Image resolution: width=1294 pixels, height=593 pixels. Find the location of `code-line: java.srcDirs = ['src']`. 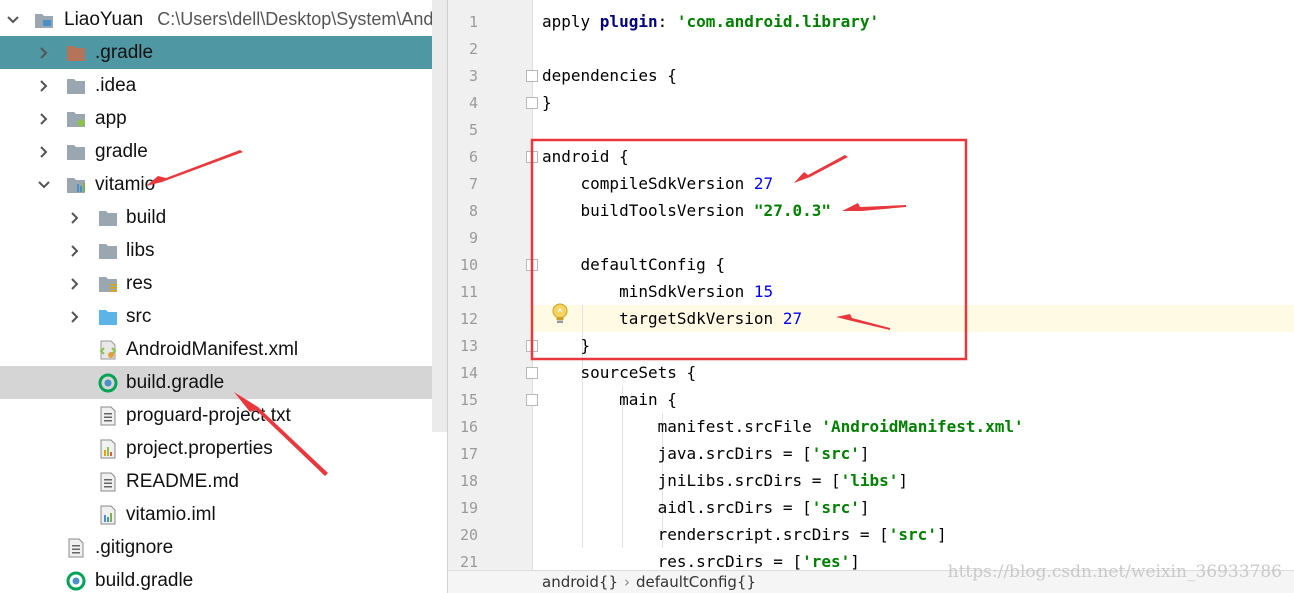

code-line: java.srcDirs = ['src'] is located at coordinates (706, 453).